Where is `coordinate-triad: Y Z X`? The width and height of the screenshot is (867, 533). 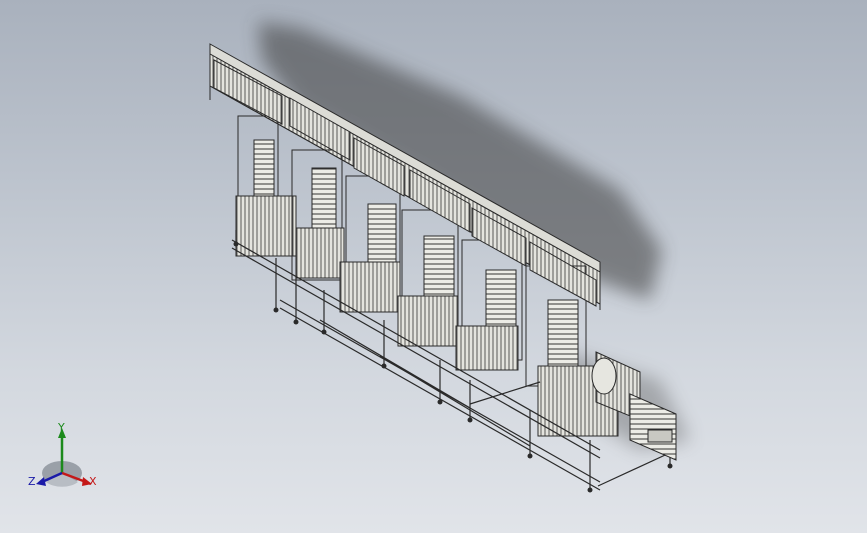
coordinate-triad: Y Z X is located at coordinates (67, 458).